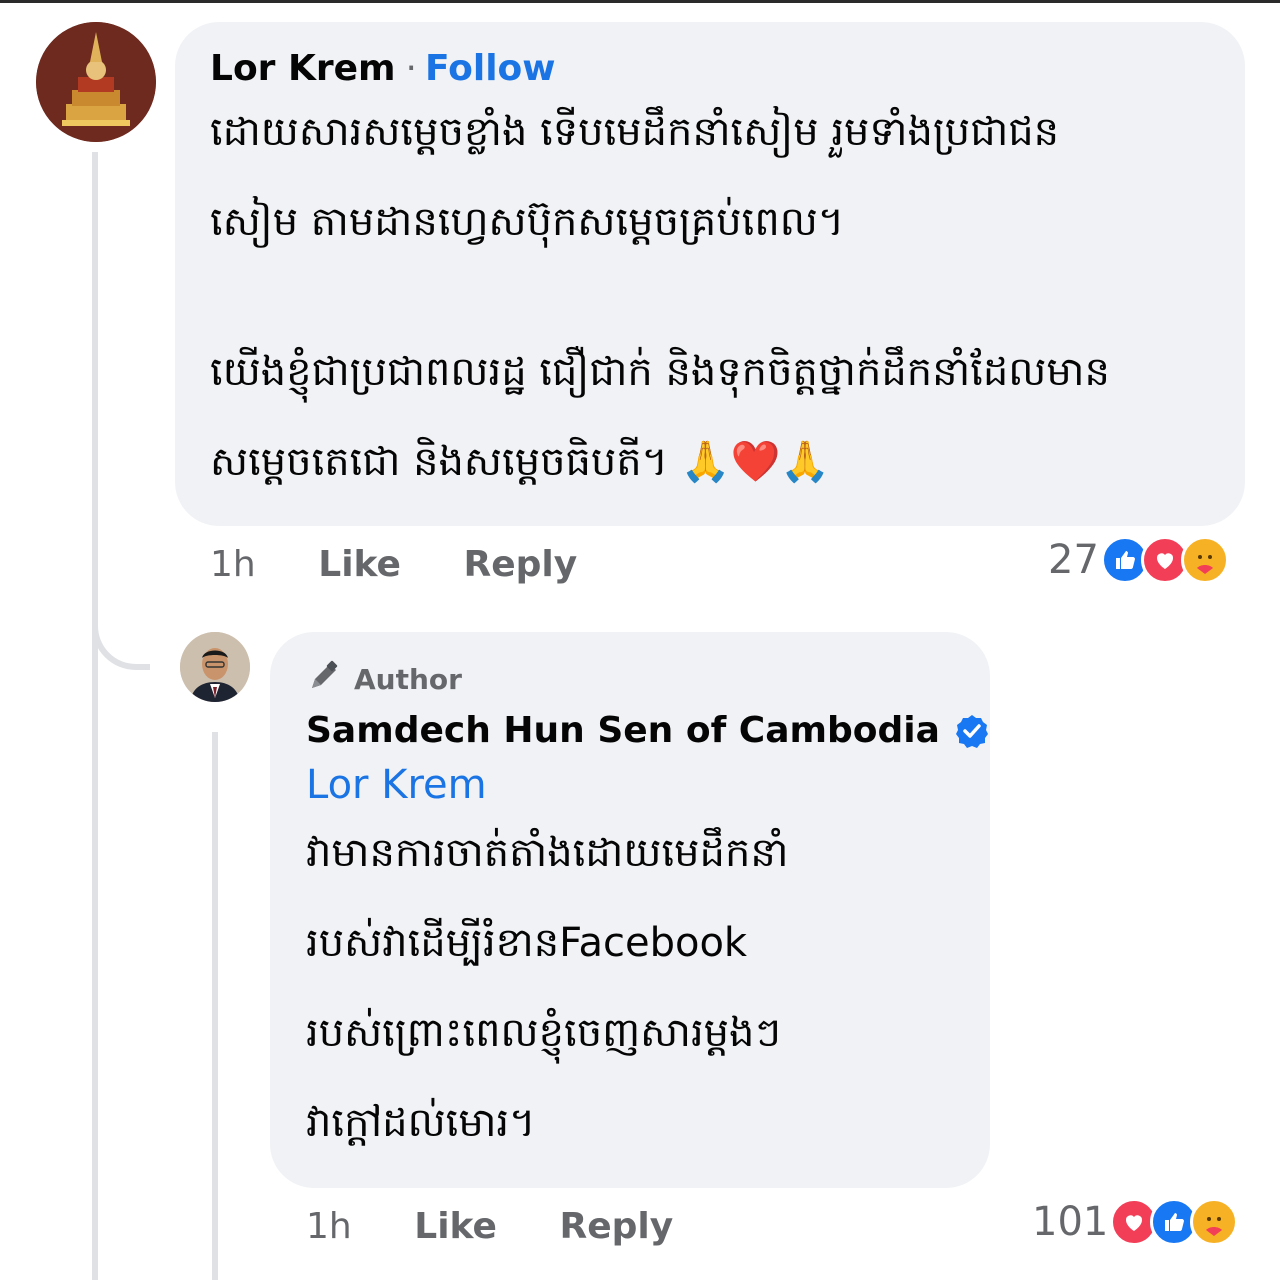  Describe the element at coordinates (972, 731) in the screenshot. I see `verified-badge-icon` at that location.